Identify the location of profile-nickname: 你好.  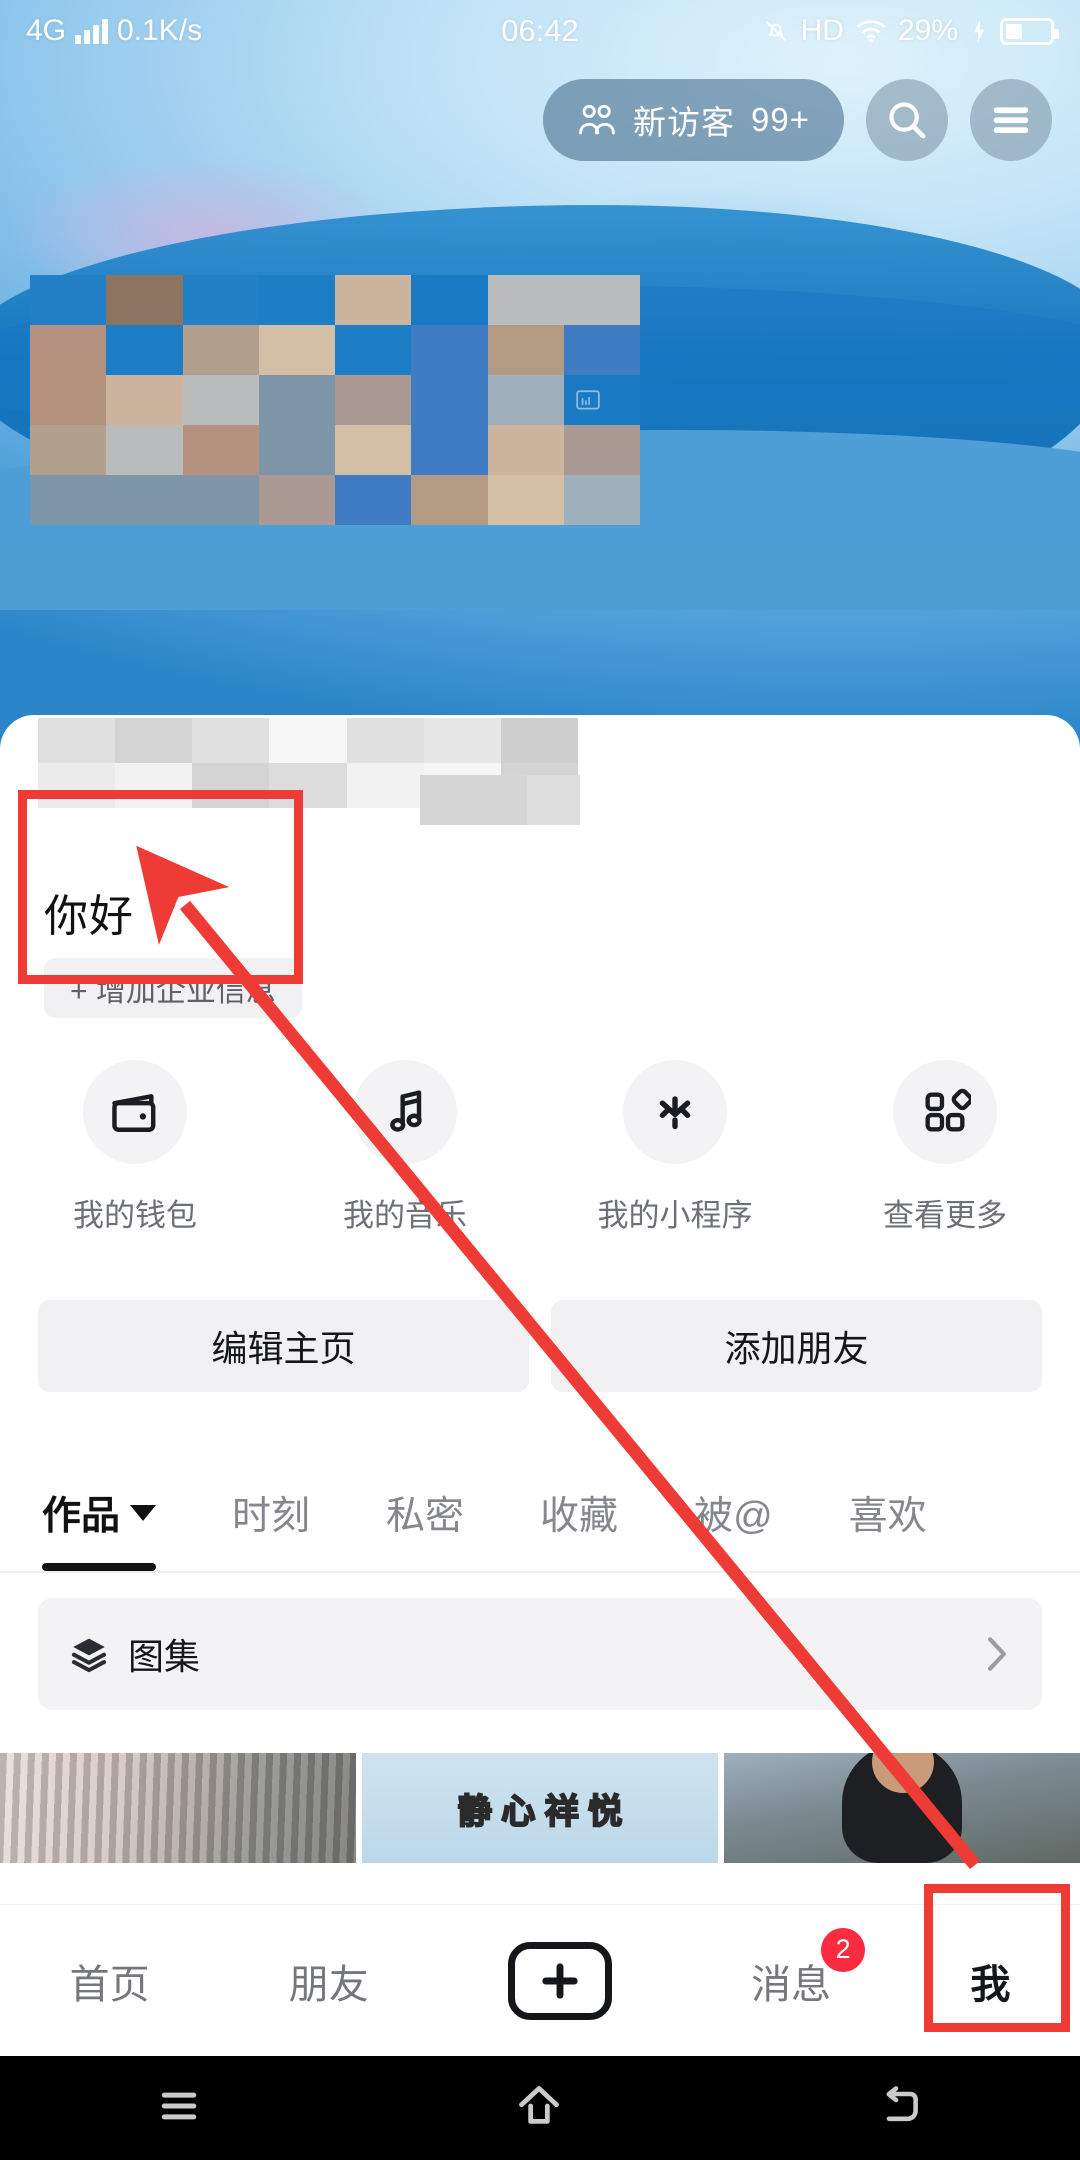
(89, 916).